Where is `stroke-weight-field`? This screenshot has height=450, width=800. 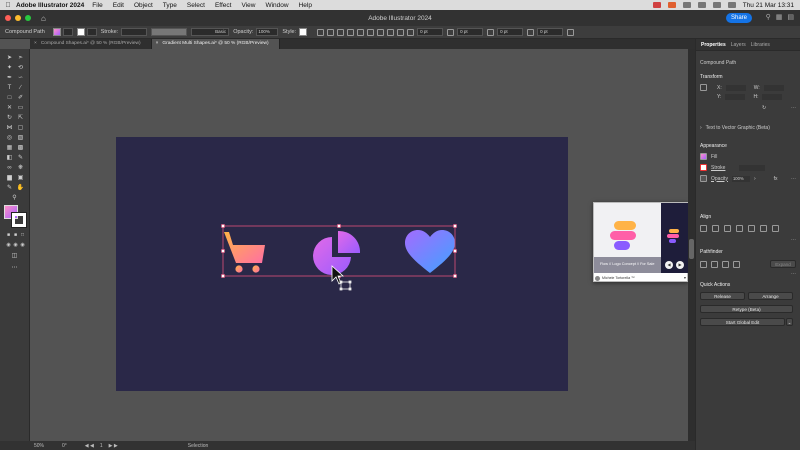
stroke-weight-field is located at coordinates (134, 32).